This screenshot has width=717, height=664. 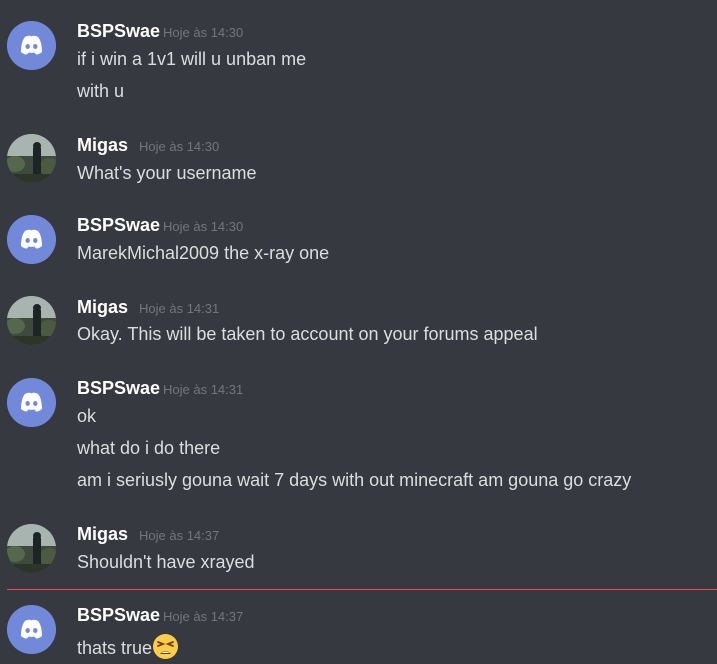 I want to click on message-text: thats true, so click(x=115, y=648).